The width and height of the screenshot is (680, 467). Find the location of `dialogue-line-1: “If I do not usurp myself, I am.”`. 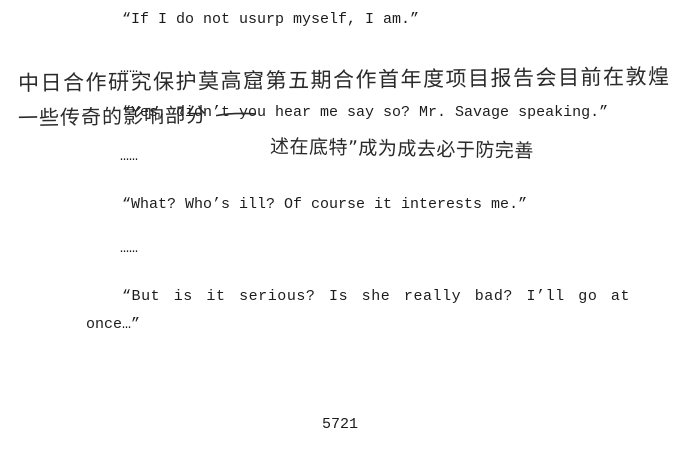

dialogue-line-1: “If I do not usurp myself, I am.” is located at coordinates (271, 19).